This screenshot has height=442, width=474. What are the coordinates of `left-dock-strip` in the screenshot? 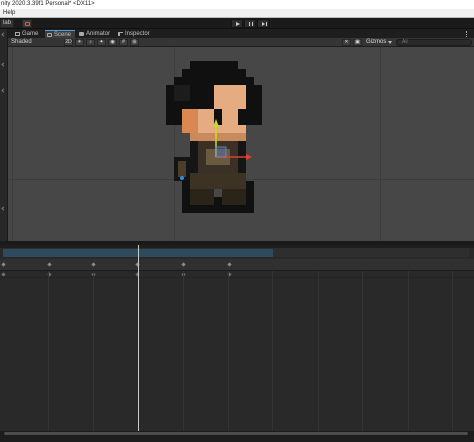 It's located at (4, 135).